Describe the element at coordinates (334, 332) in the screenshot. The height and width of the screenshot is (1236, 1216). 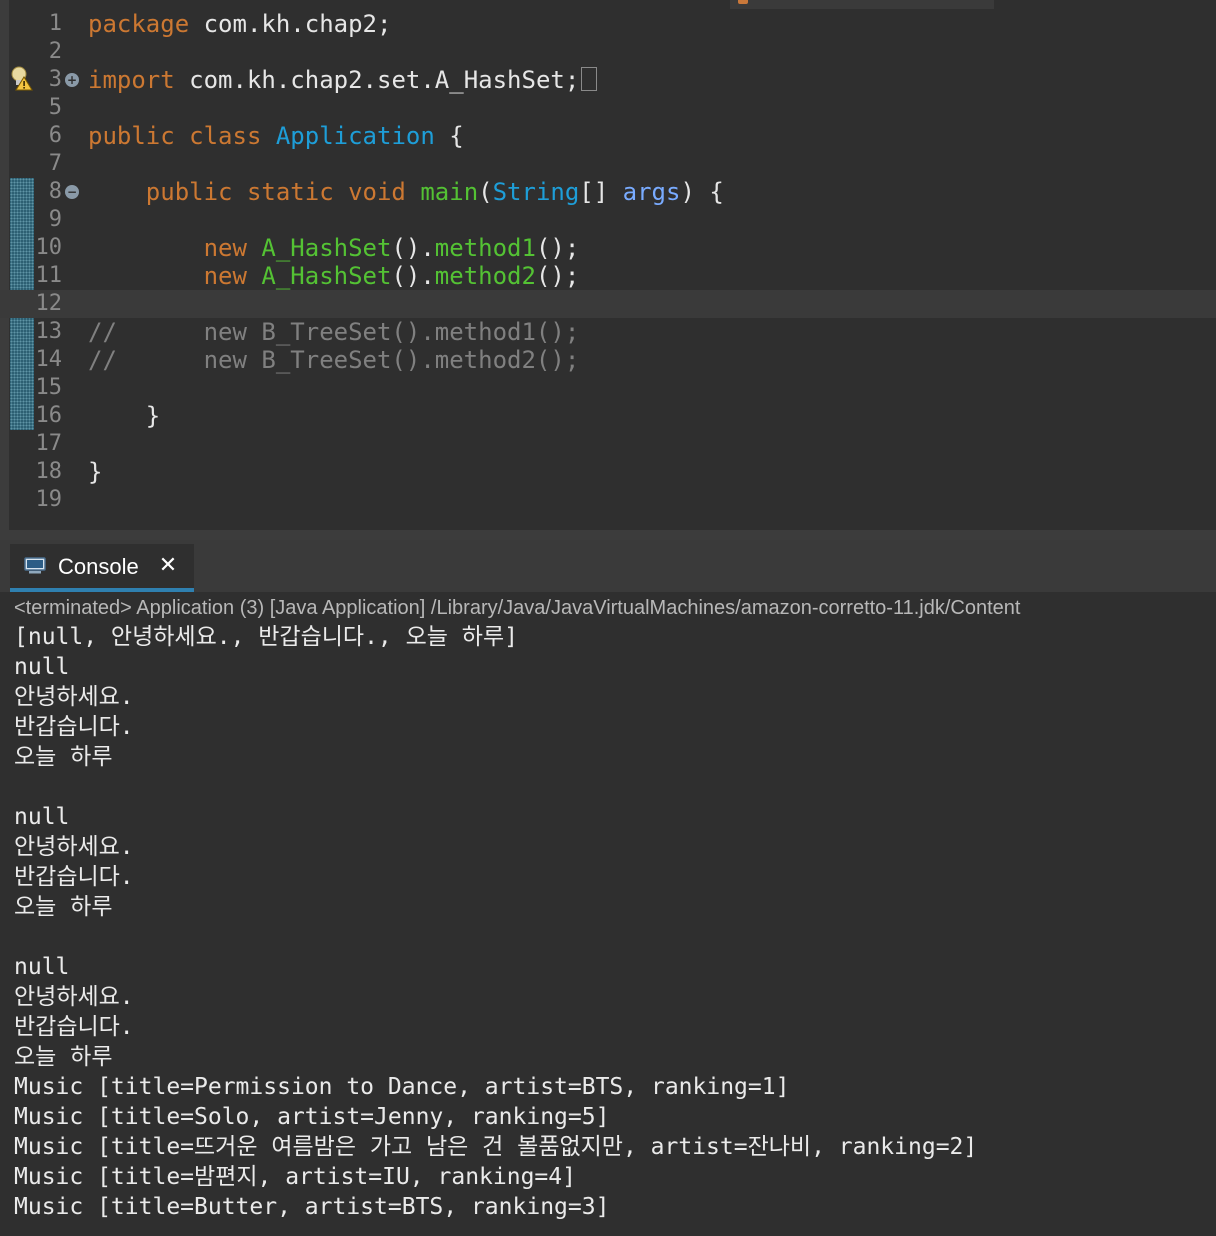
I see `code-token: // new B_TreeSet().method1();` at that location.